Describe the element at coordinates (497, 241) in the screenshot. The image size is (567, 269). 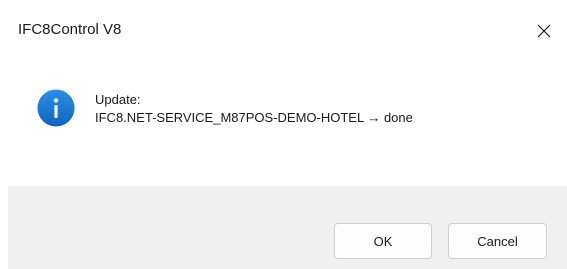
I see `cancel-button: Cancel` at that location.